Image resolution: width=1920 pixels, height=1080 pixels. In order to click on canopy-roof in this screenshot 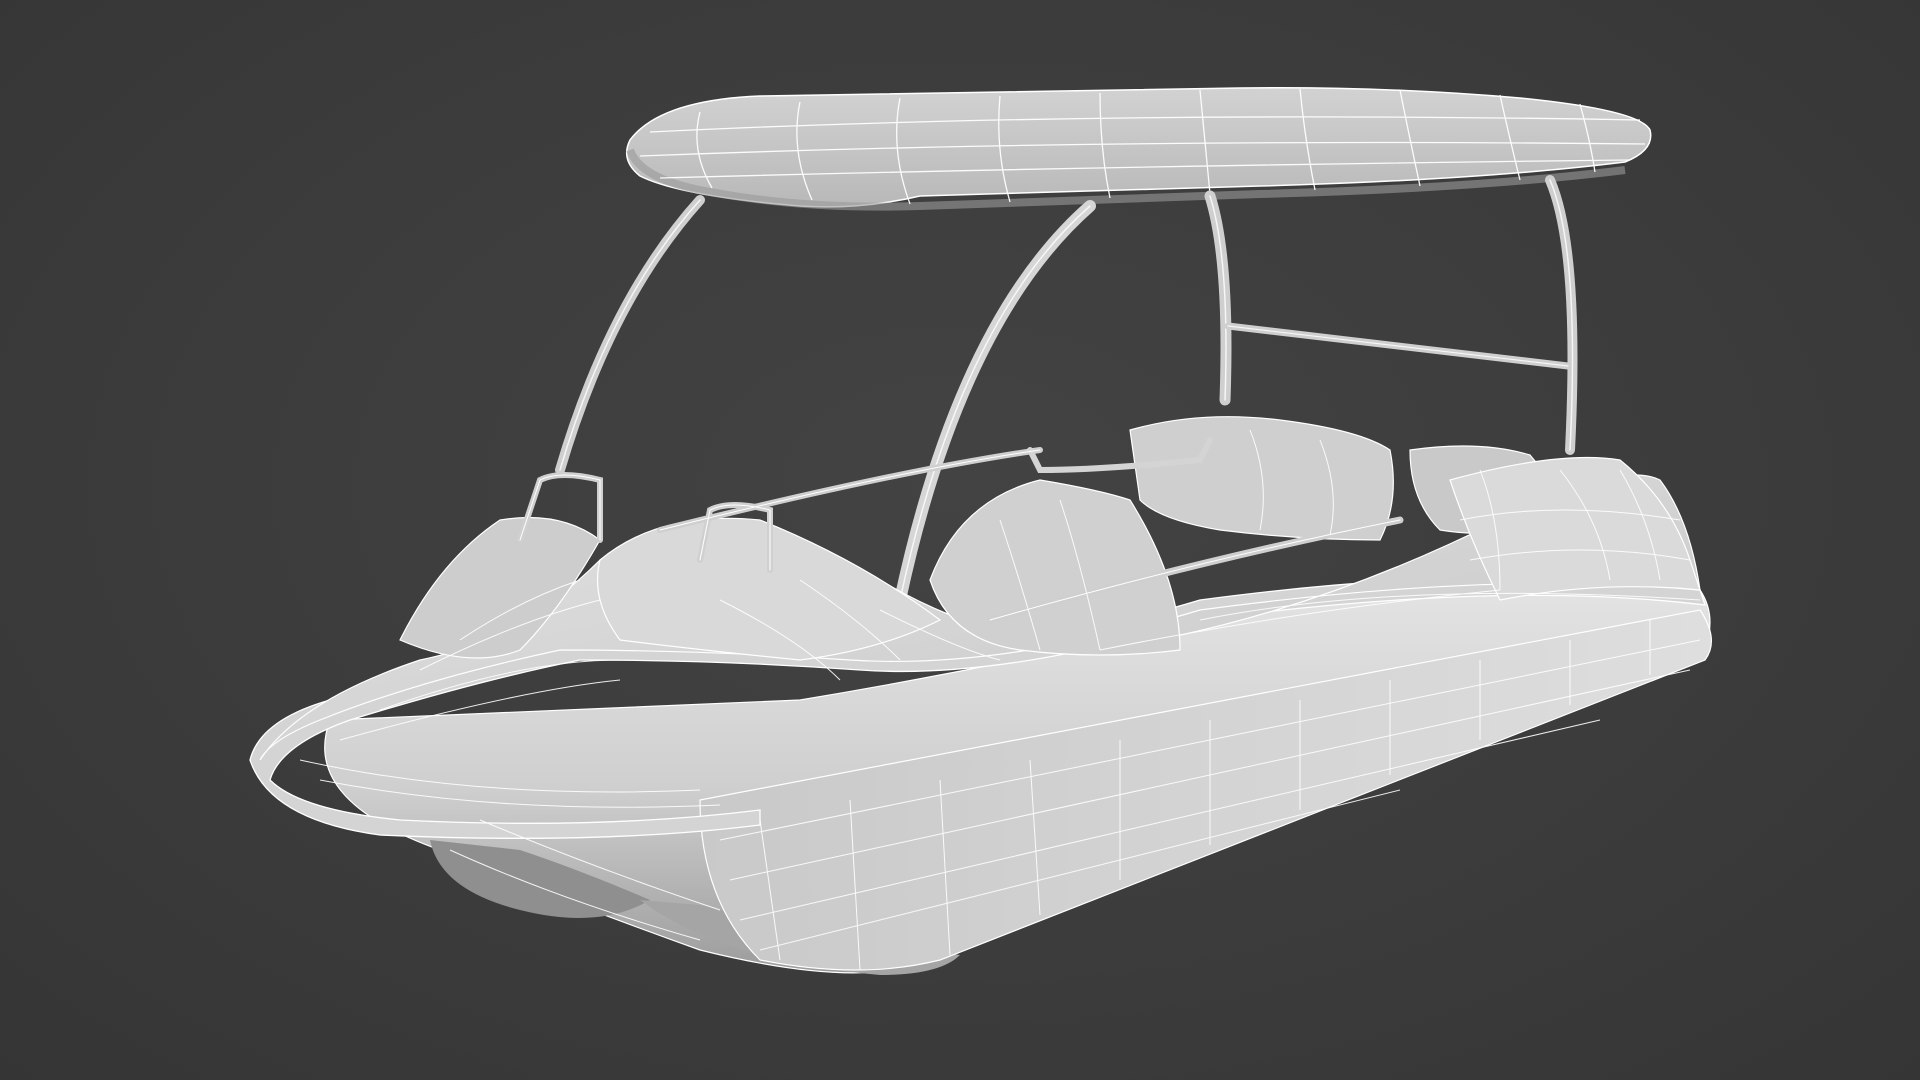, I will do `click(1138, 148)`.